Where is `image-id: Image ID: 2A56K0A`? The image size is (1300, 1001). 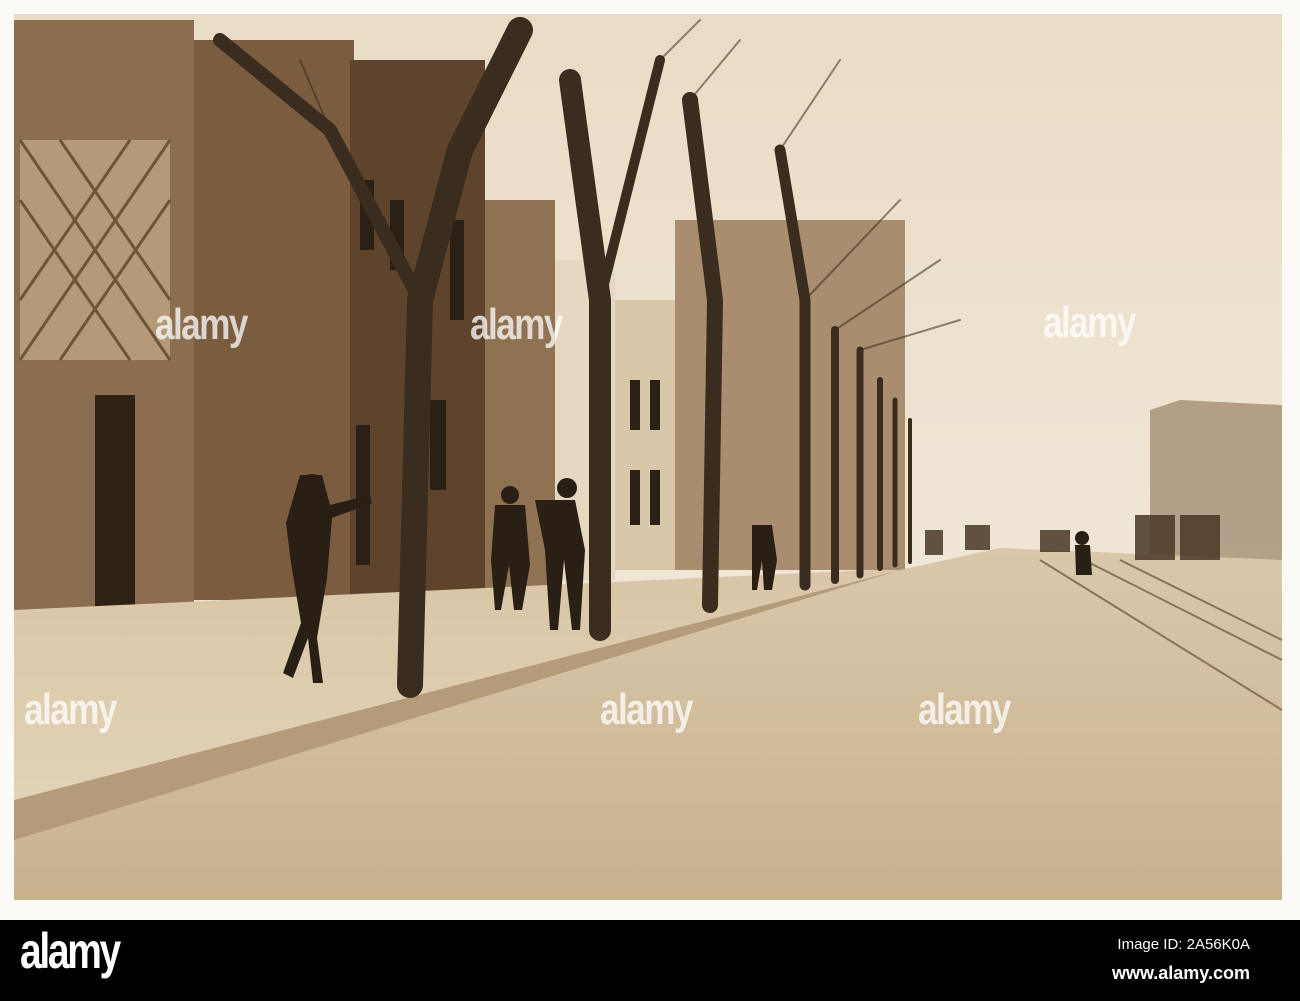
image-id: Image ID: 2A56K0A is located at coordinates (1183, 944).